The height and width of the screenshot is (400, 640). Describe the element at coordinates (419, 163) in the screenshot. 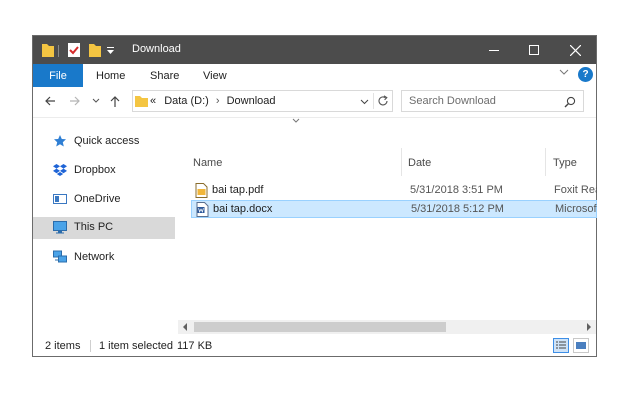

I see `column-header-date: Date` at that location.